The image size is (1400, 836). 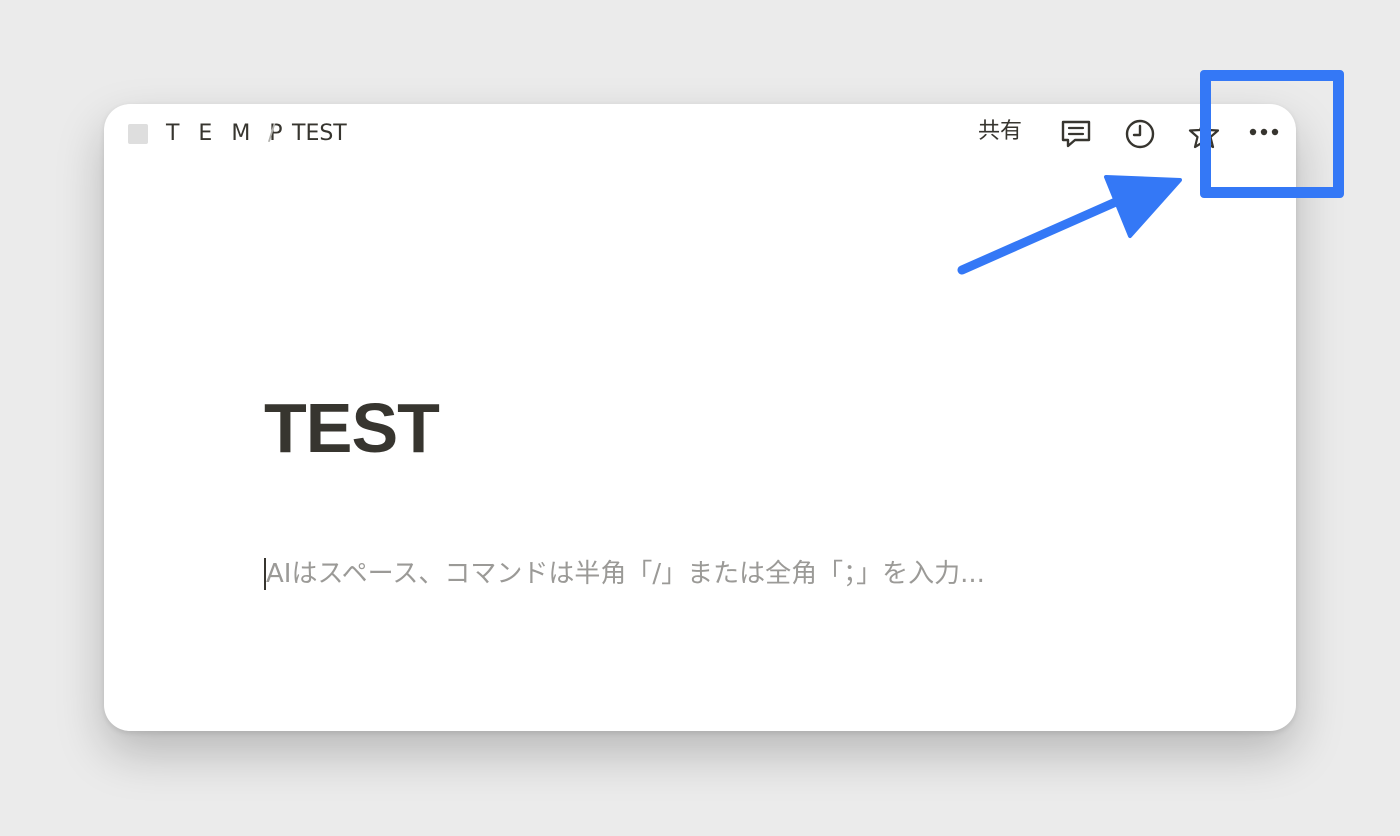 I want to click on page-title: TEST, so click(x=352, y=428).